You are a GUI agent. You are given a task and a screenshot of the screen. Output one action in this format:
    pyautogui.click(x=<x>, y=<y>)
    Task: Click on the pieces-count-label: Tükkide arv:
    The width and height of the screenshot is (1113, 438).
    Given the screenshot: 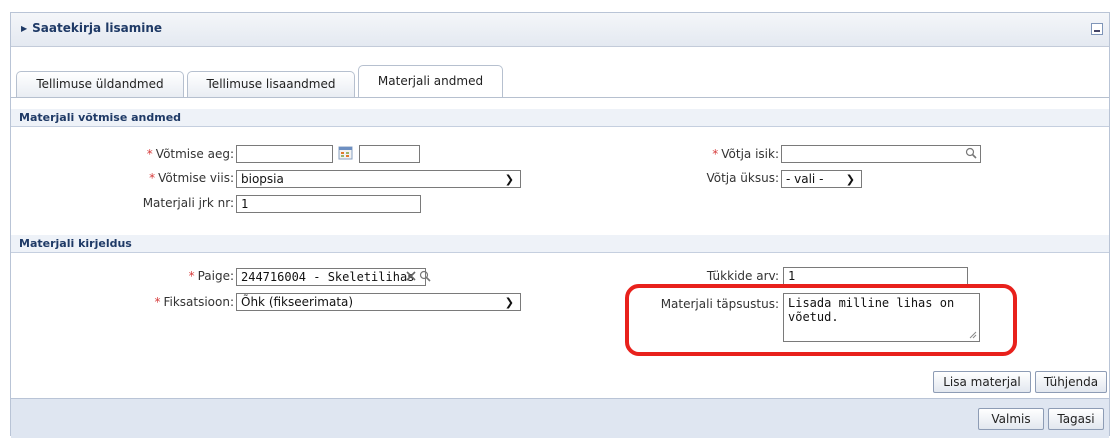 What is the action you would take?
    pyautogui.click(x=742, y=276)
    